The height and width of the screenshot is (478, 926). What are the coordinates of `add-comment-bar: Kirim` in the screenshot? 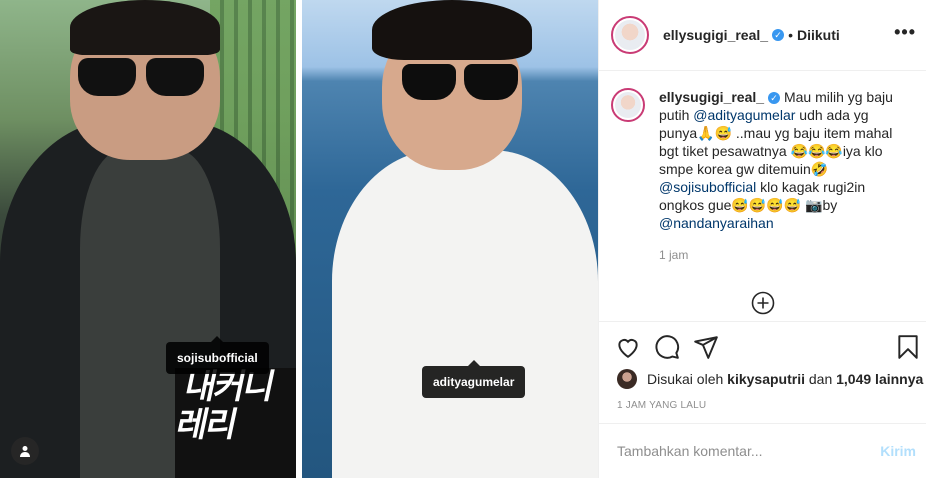 It's located at (762, 450).